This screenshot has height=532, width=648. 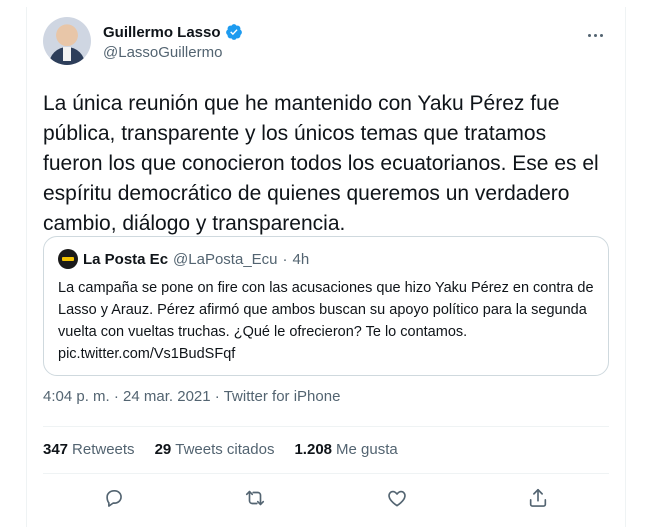 I want to click on reply-button, so click(x=114, y=500).